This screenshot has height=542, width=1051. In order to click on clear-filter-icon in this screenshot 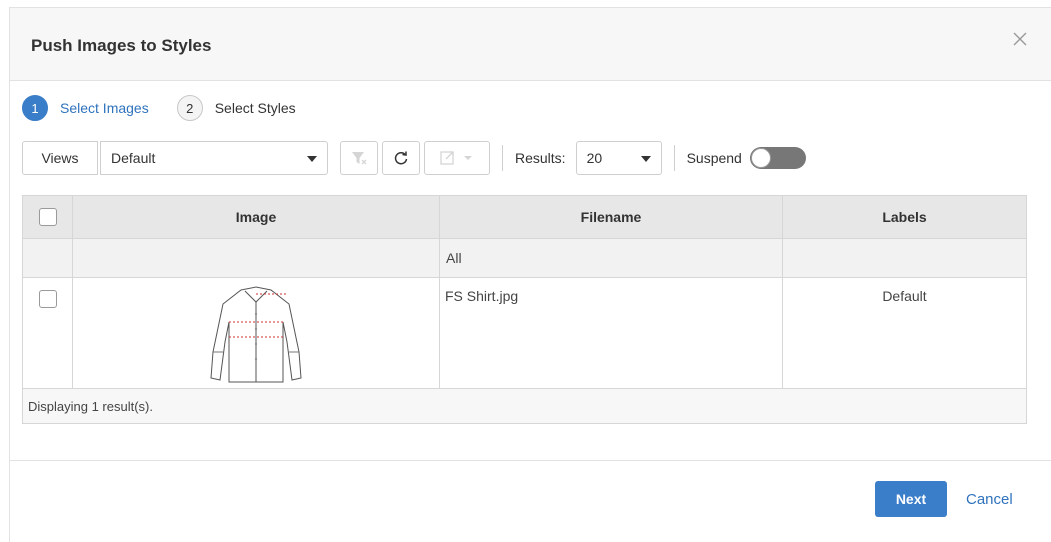, I will do `click(359, 158)`.